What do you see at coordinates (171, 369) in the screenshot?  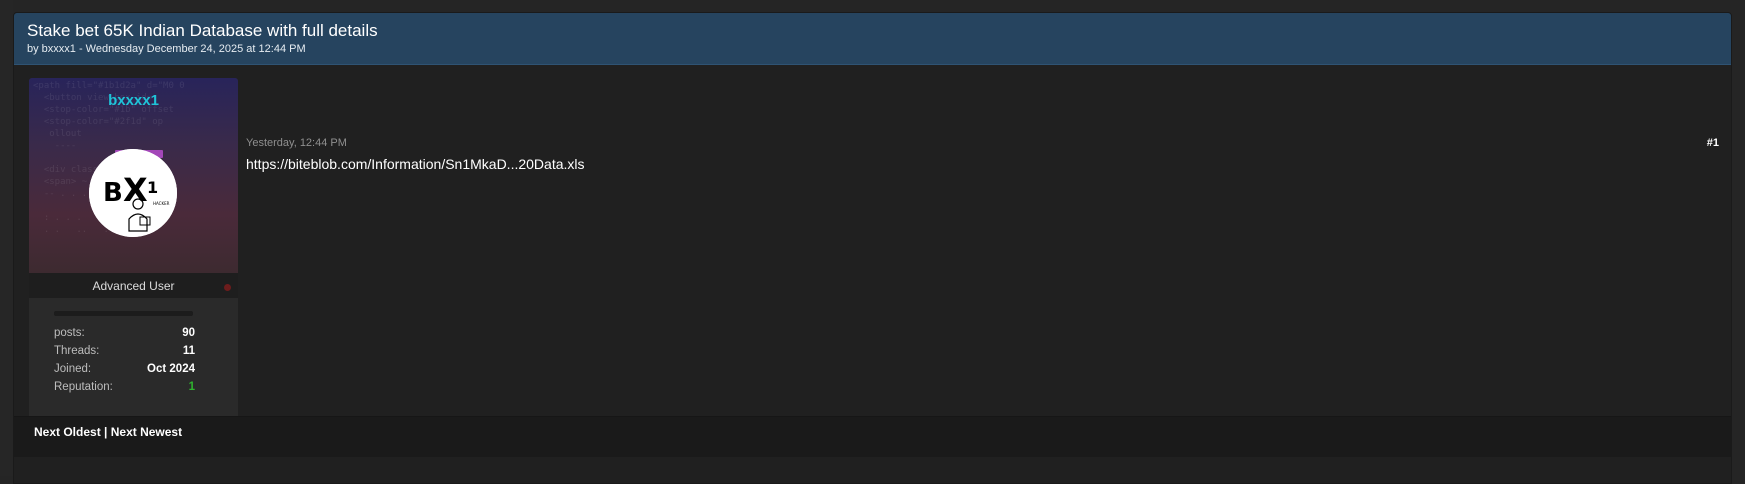 I see `stat-value: Oct 2024` at bounding box center [171, 369].